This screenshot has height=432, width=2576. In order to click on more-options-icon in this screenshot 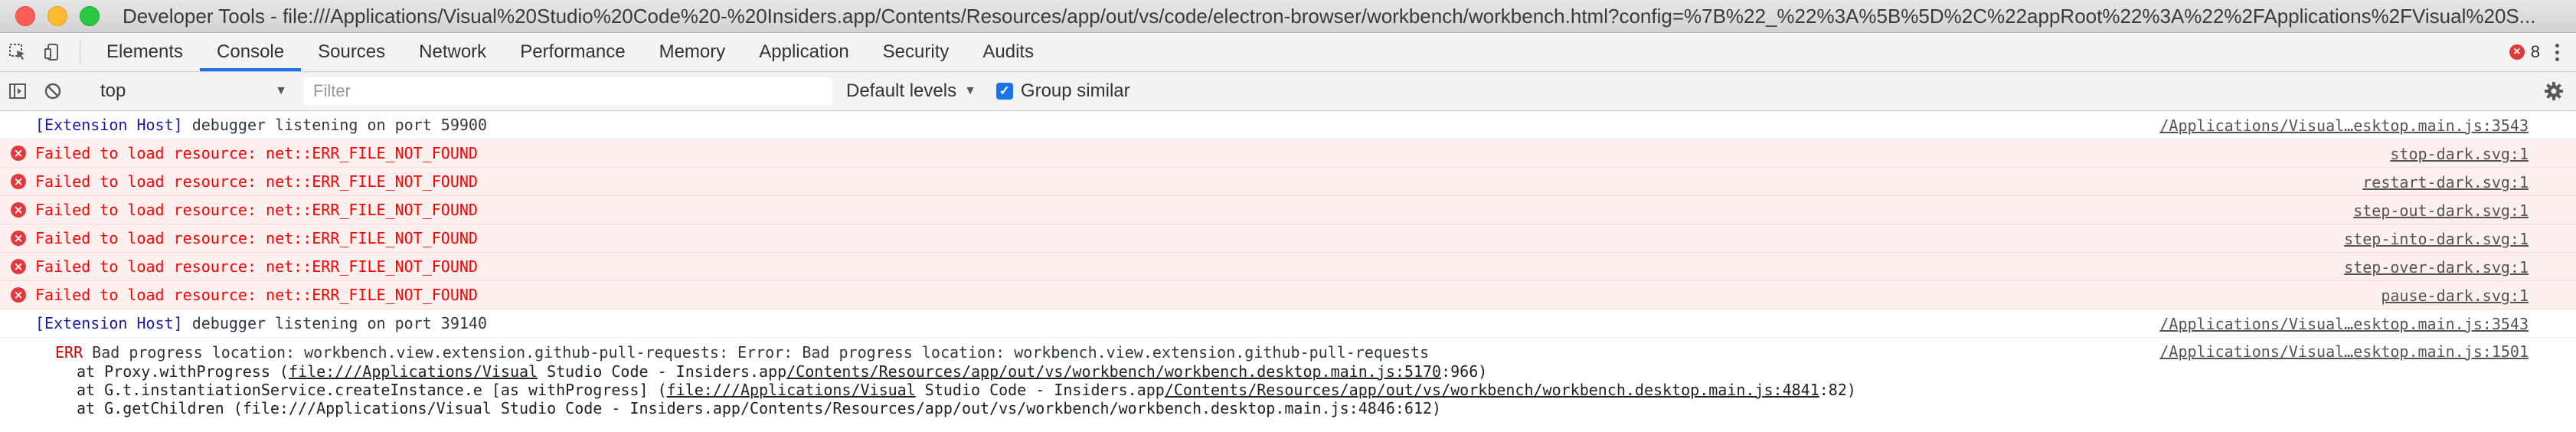, I will do `click(2557, 52)`.